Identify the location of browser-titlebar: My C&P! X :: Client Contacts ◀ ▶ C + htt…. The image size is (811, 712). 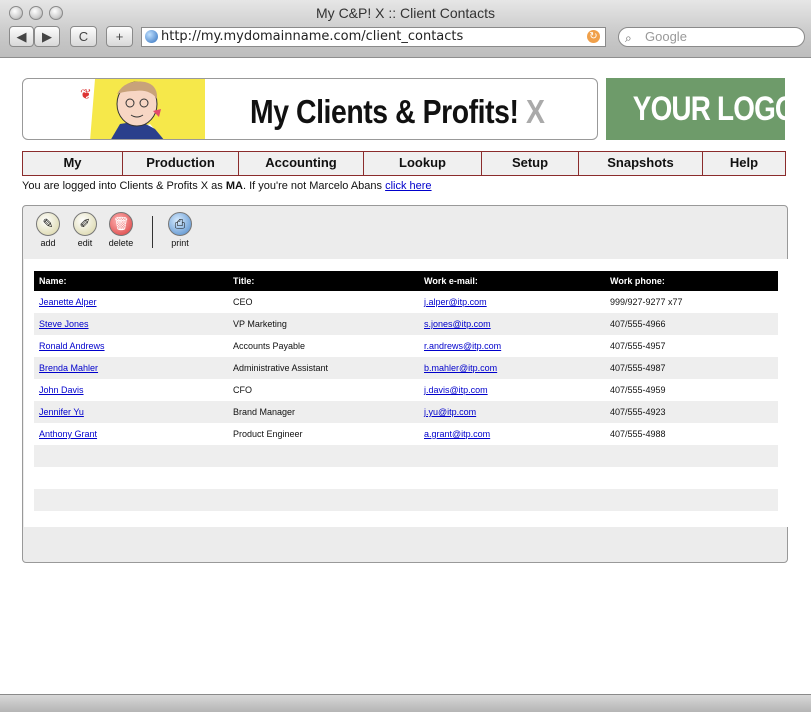
(405, 29).